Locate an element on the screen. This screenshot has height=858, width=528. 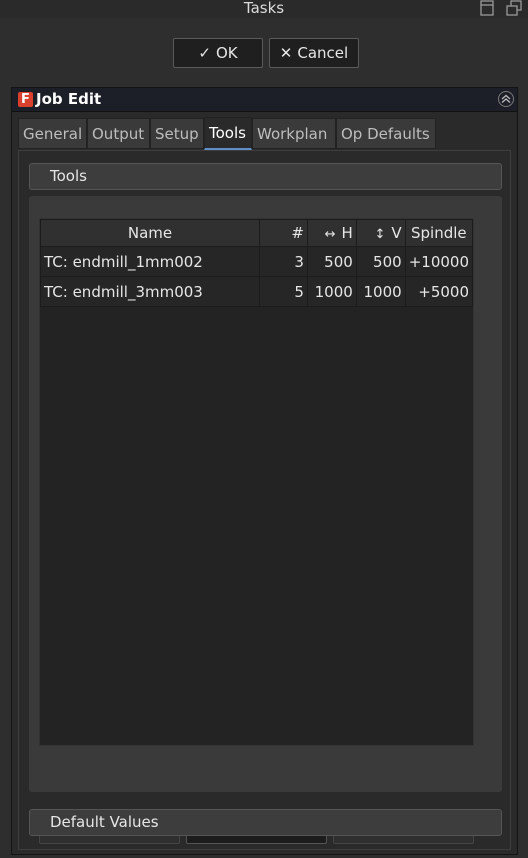
table-row: TC: endmill_1mm002 3 500 500 +10000 is located at coordinates (257, 261).